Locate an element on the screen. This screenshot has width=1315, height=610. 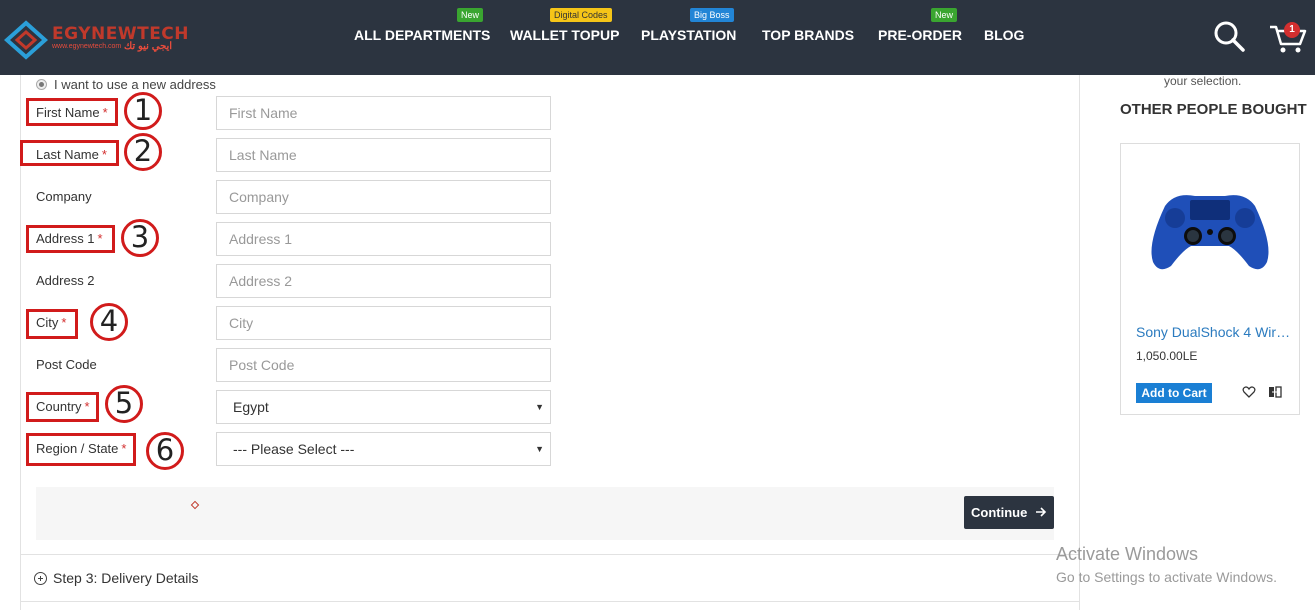
cart-button: 1 is located at coordinates (1288, 37).